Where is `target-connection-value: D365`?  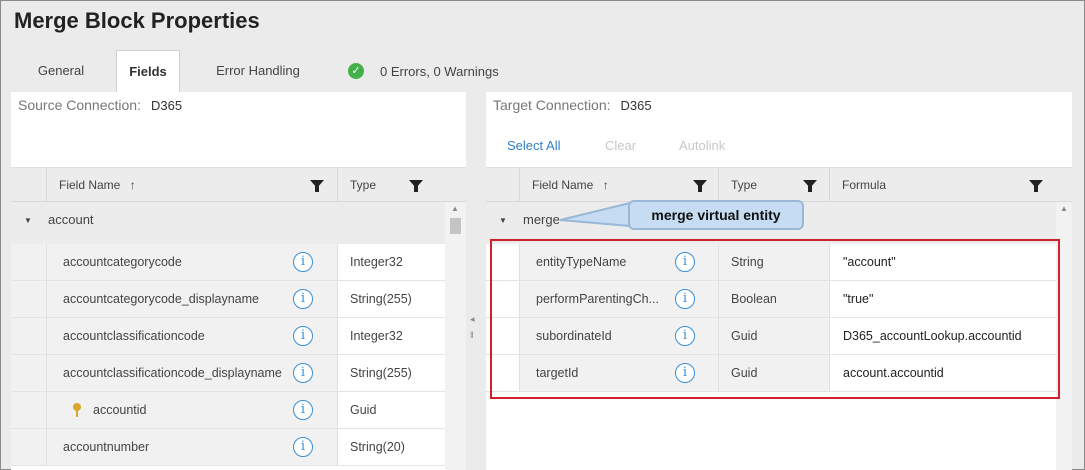
target-connection-value: D365 is located at coordinates (636, 105).